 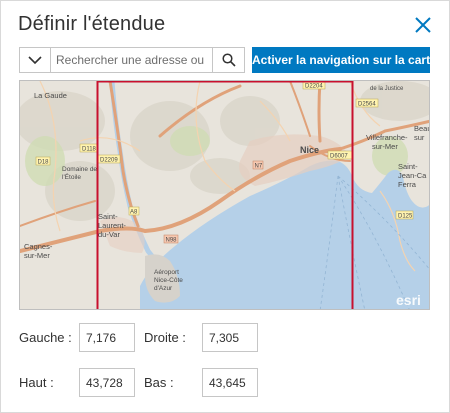 What do you see at coordinates (422, 128) in the screenshot?
I see `map-label-beau: Beau` at bounding box center [422, 128].